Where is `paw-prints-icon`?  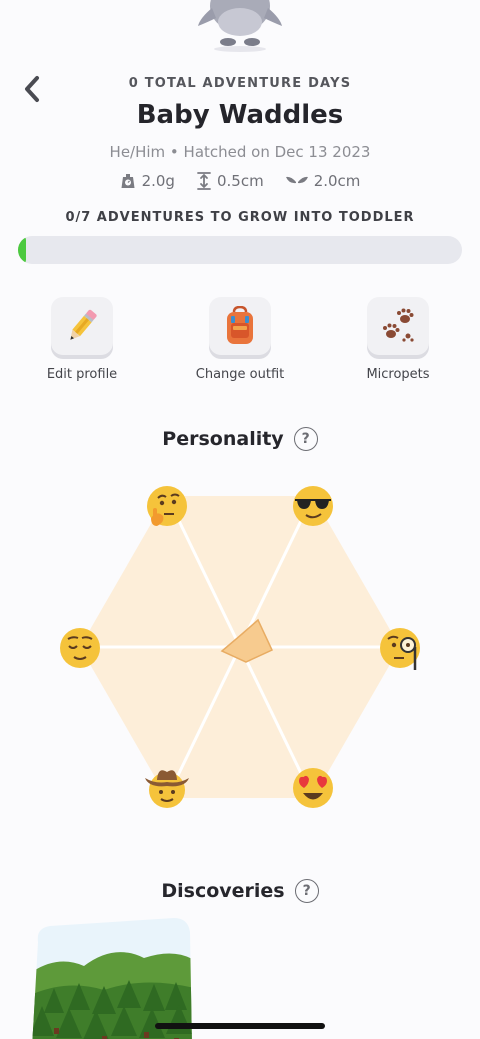 paw-prints-icon is located at coordinates (398, 325).